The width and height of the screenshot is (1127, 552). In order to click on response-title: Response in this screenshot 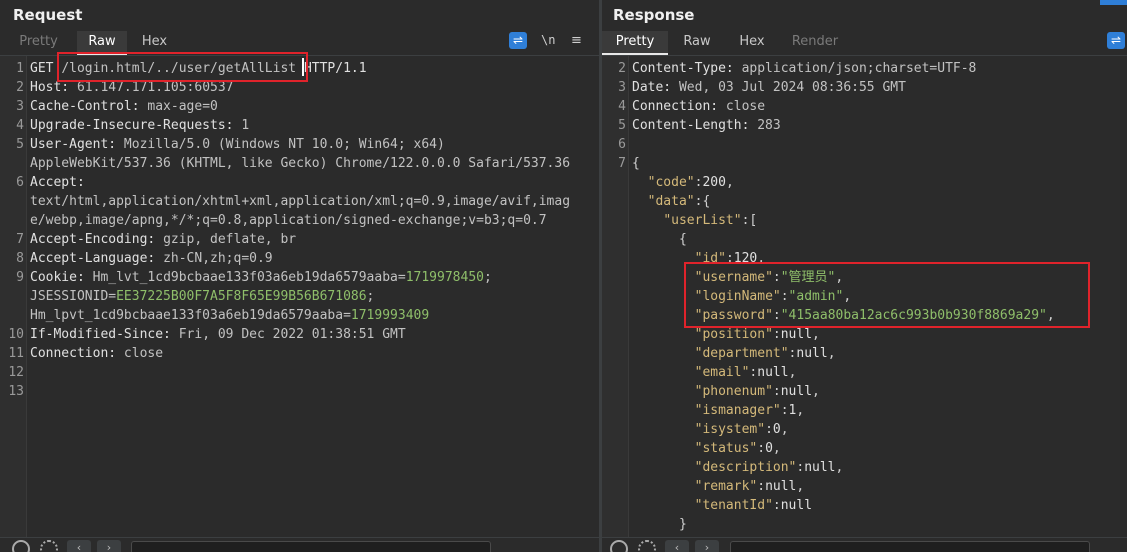, I will do `click(654, 15)`.